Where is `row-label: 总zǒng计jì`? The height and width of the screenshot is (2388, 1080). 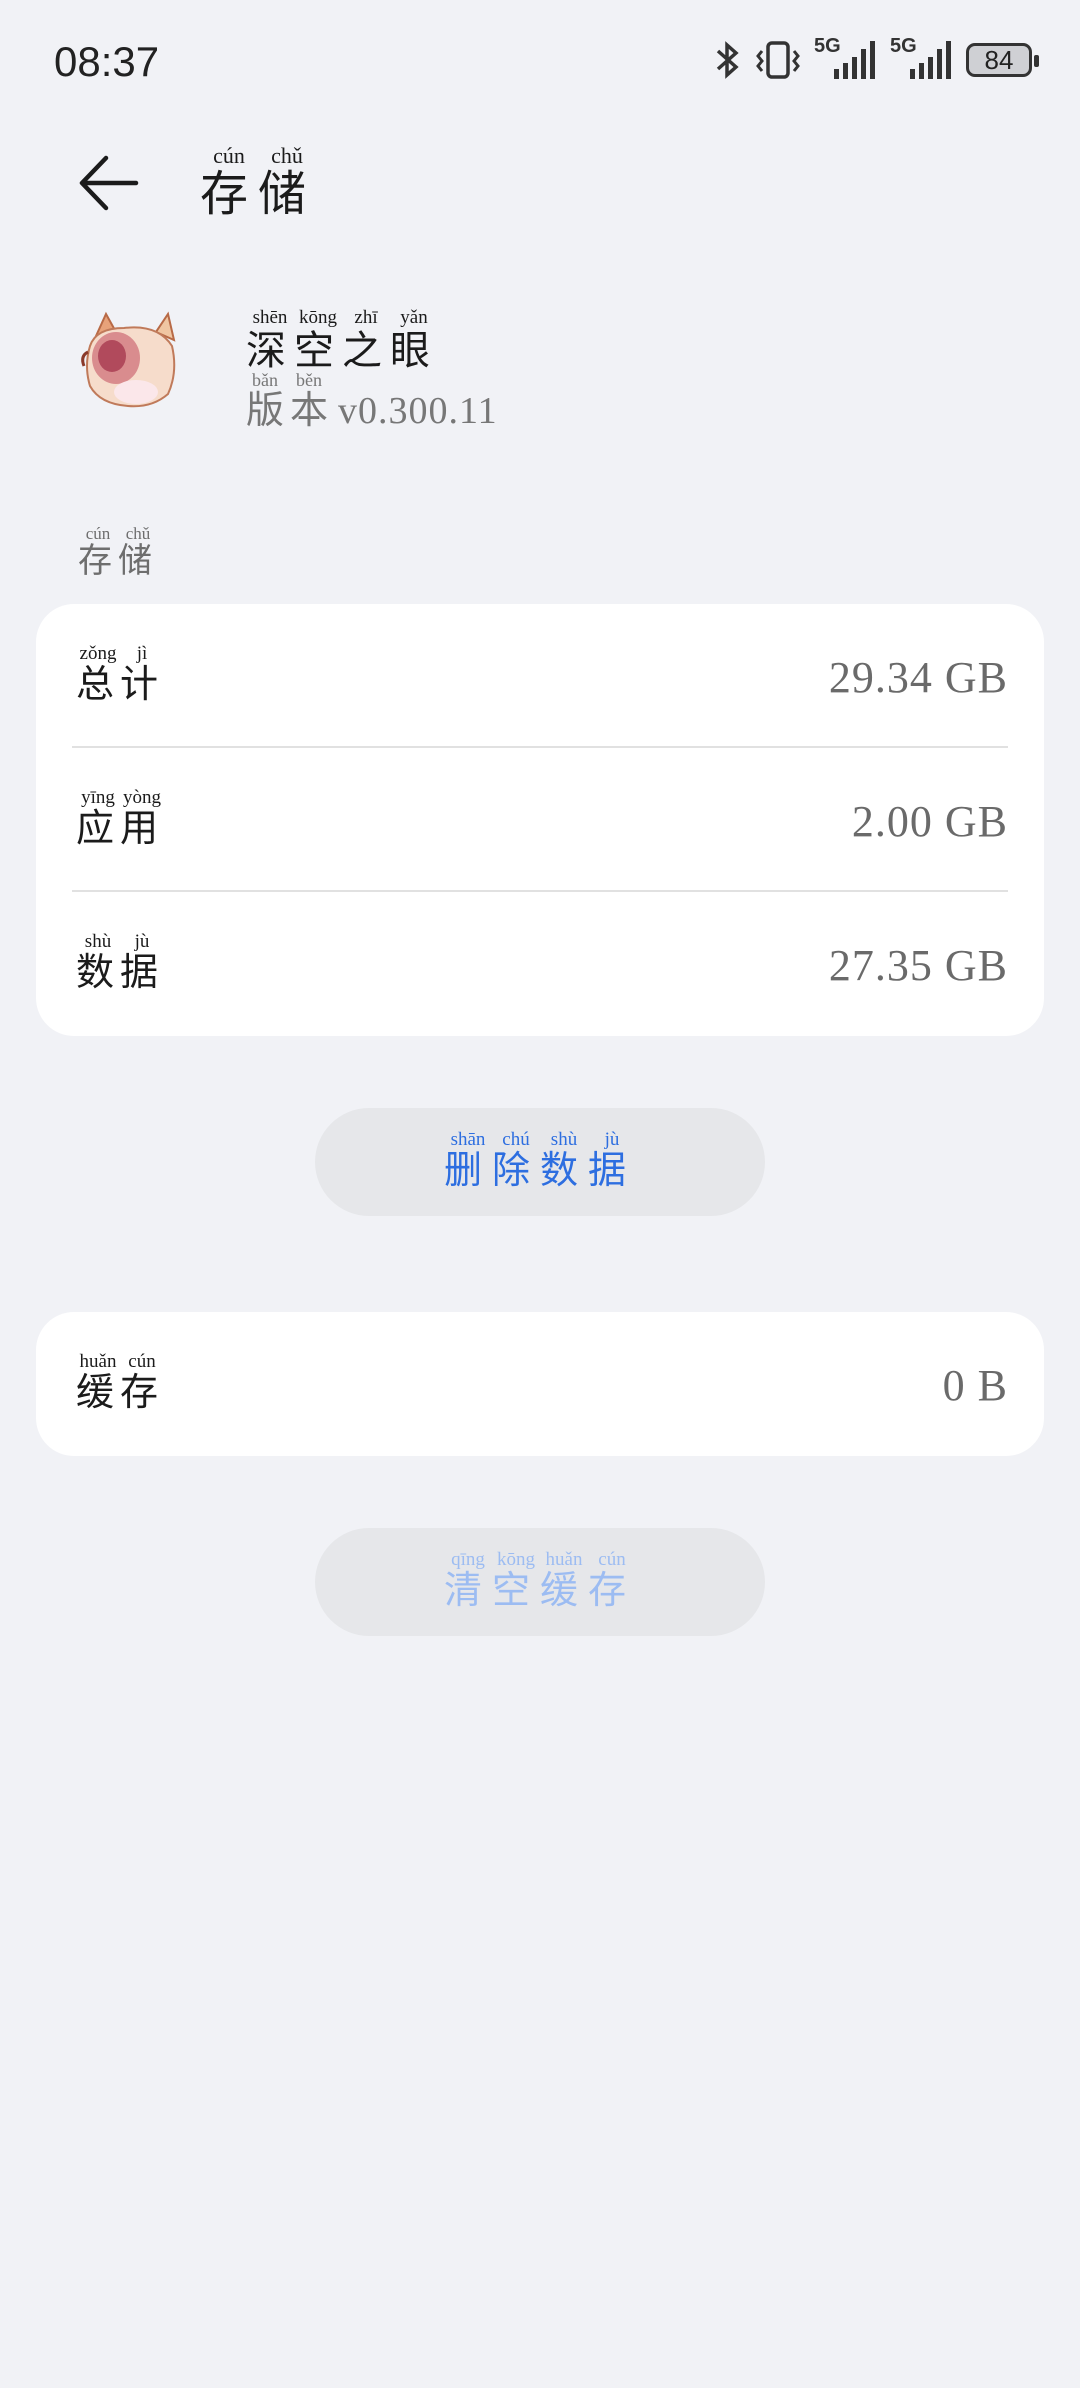
row-label: 总zǒng计jì is located at coordinates (120, 674).